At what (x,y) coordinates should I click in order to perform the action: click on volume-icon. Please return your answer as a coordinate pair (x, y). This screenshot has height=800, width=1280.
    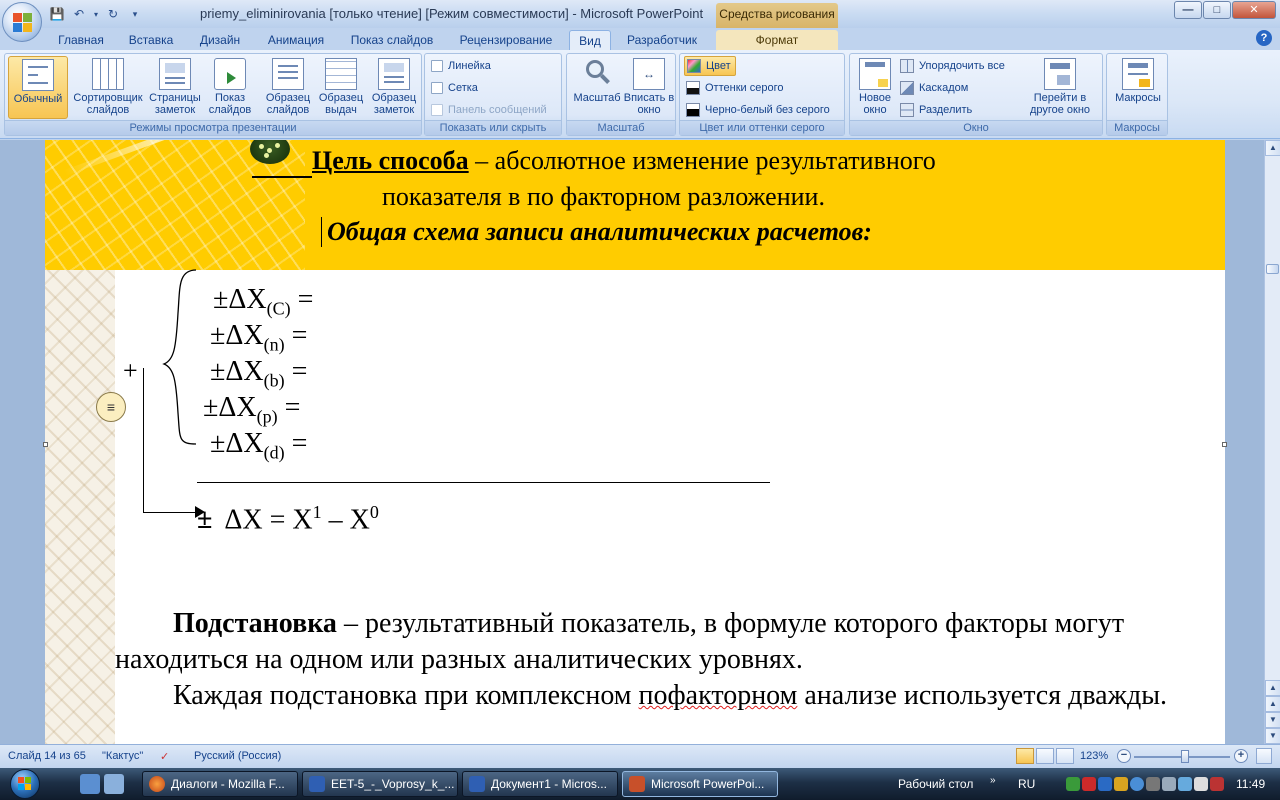
    Looking at the image, I should click on (1201, 784).